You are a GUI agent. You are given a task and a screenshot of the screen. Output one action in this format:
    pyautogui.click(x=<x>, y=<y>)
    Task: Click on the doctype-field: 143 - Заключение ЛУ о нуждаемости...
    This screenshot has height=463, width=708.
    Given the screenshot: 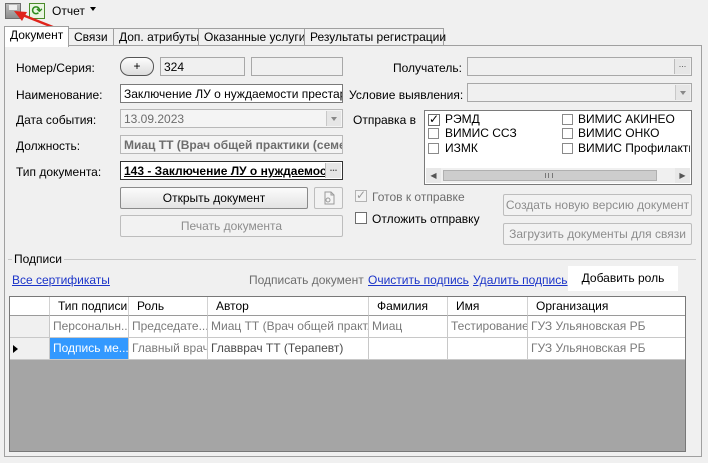 What is the action you would take?
    pyautogui.click(x=231, y=170)
    